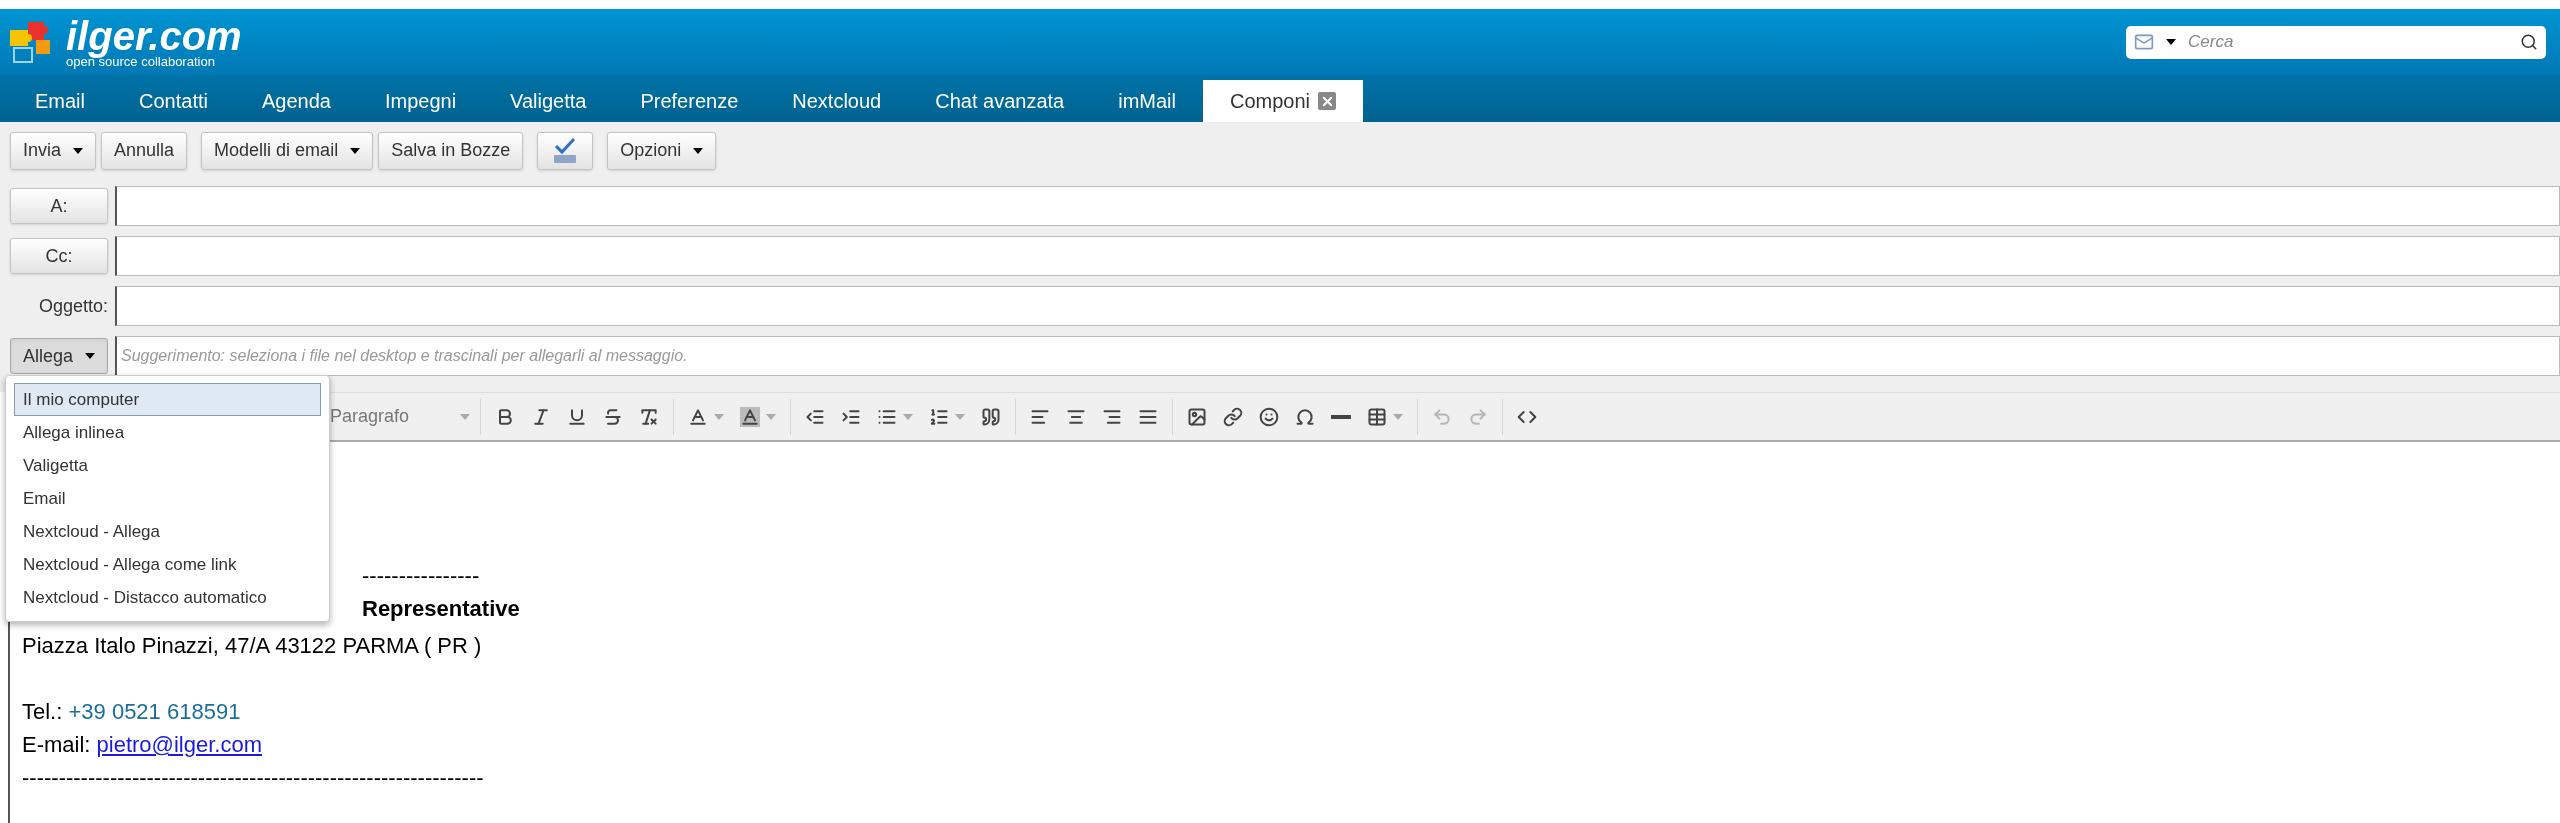  Describe the element at coordinates (144, 150) in the screenshot. I see `toolbar-button: Annulla` at that location.